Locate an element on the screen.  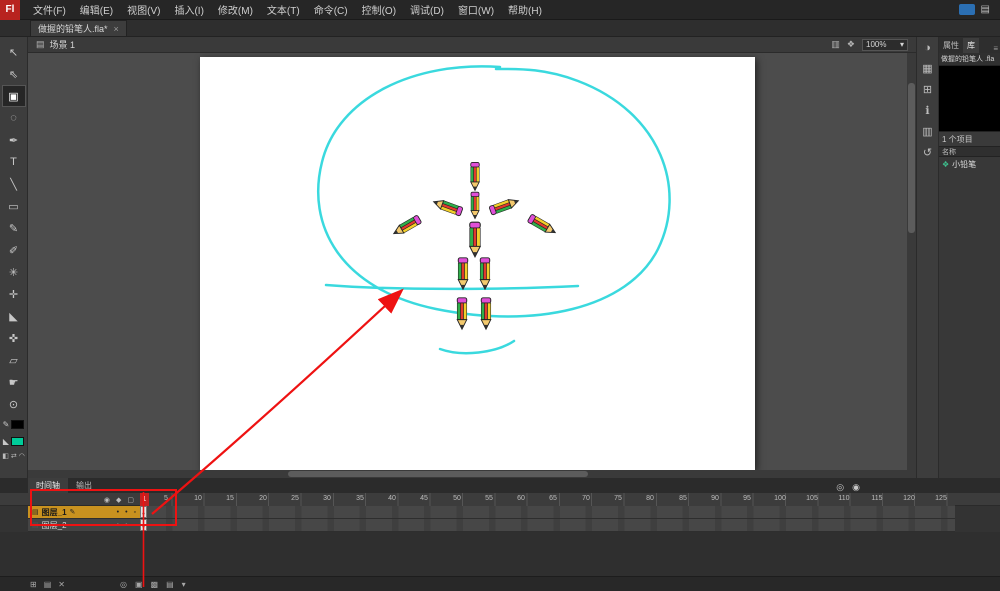
hscroll-thumb is located at coordinates (438, 474).